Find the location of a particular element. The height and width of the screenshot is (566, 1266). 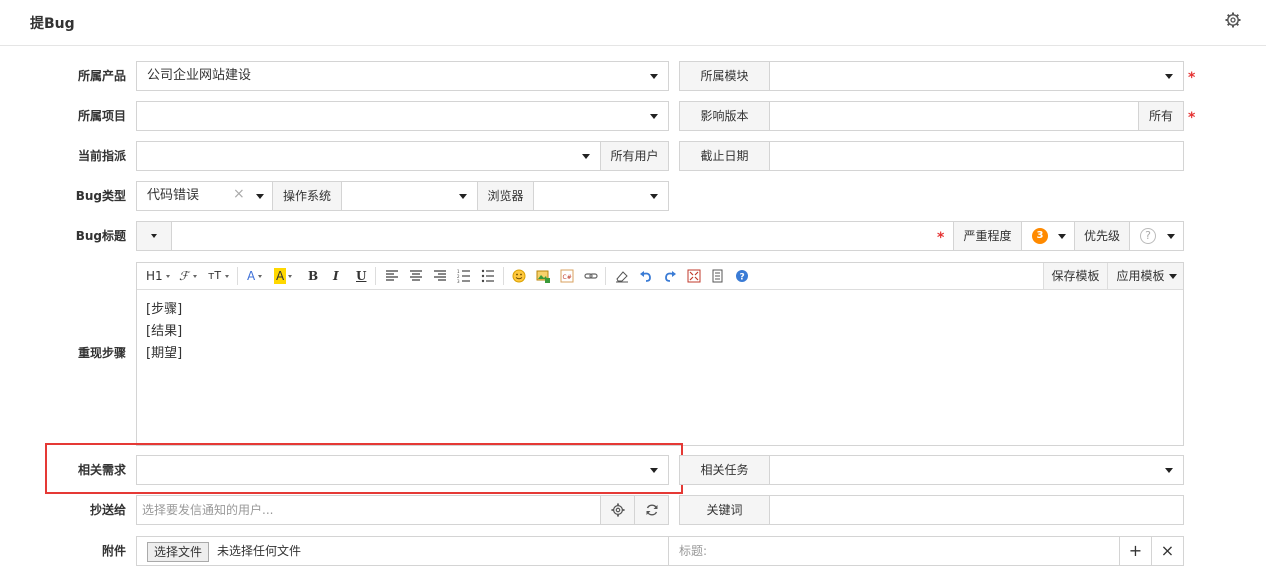

eraser-icon is located at coordinates (622, 276).